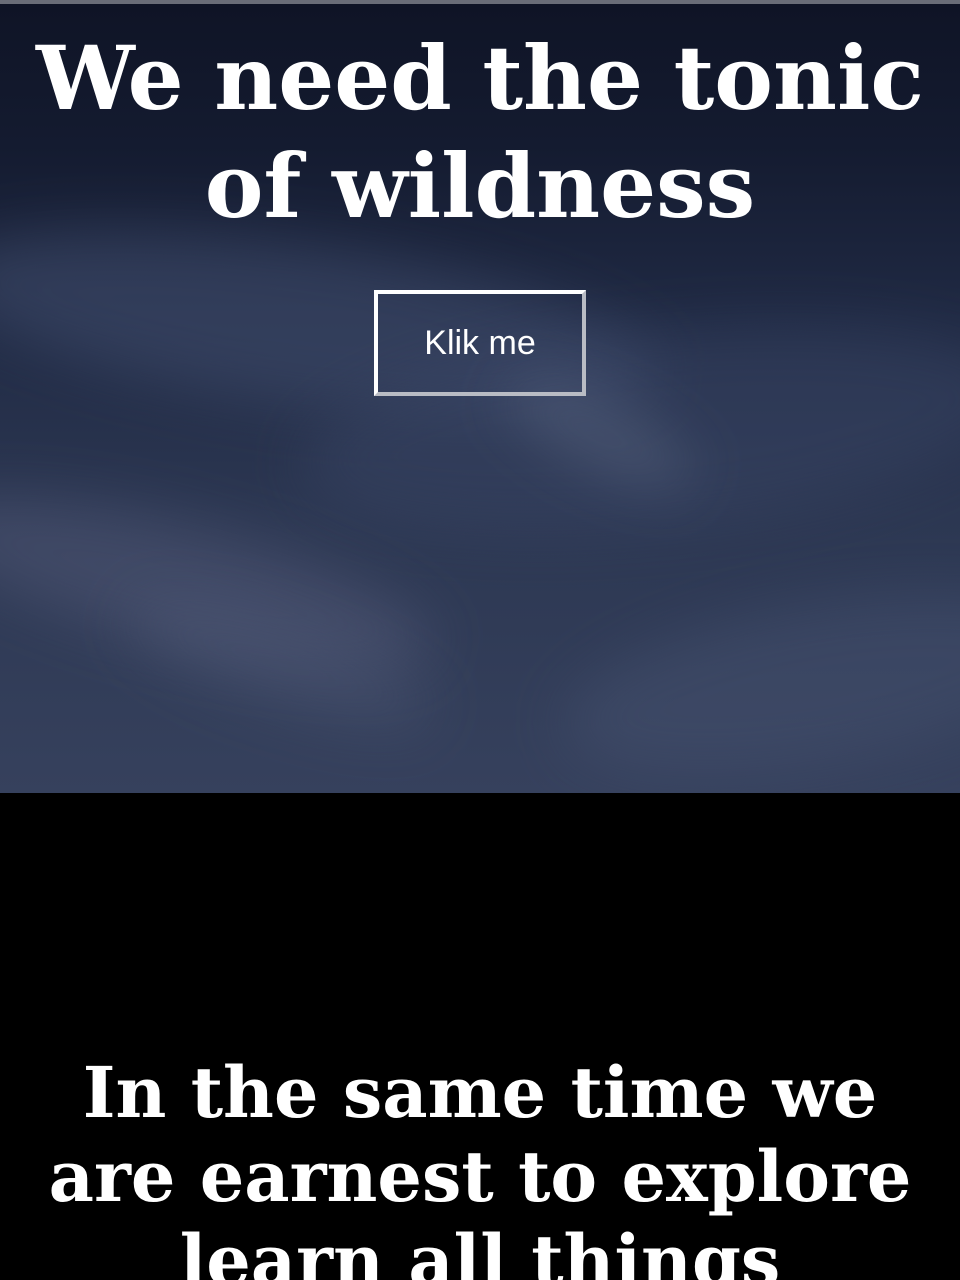 The image size is (960, 1280). Describe the element at coordinates (755, 676) in the screenshot. I see `cloud-layer` at that location.